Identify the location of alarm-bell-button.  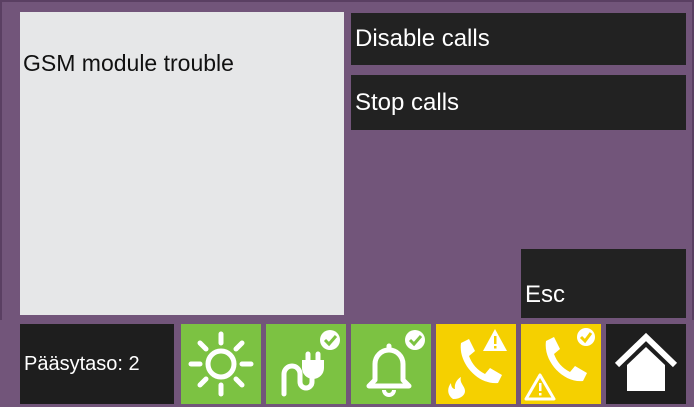
(391, 364).